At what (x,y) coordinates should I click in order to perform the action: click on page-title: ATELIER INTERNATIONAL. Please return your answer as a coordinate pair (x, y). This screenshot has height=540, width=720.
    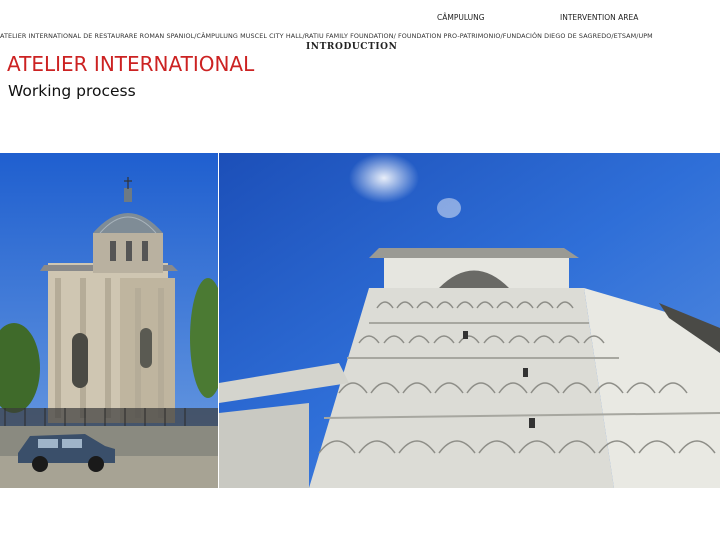
    Looking at the image, I should click on (131, 64).